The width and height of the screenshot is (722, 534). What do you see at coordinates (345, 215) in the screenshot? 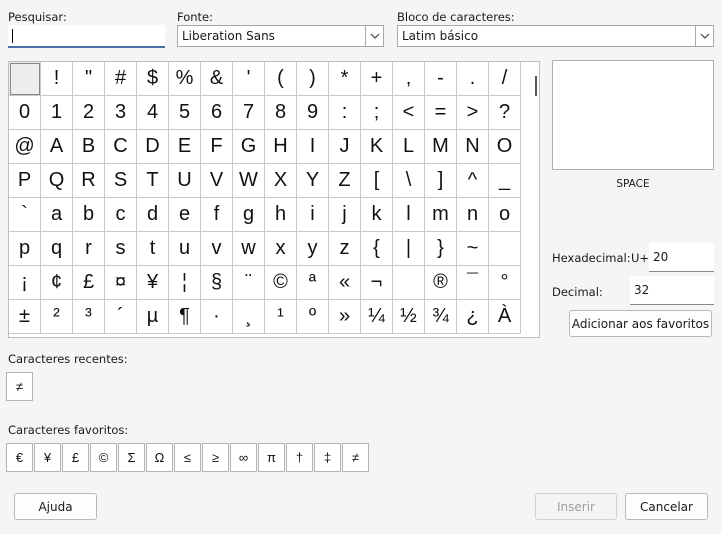
I see `character-cell: j` at bounding box center [345, 215].